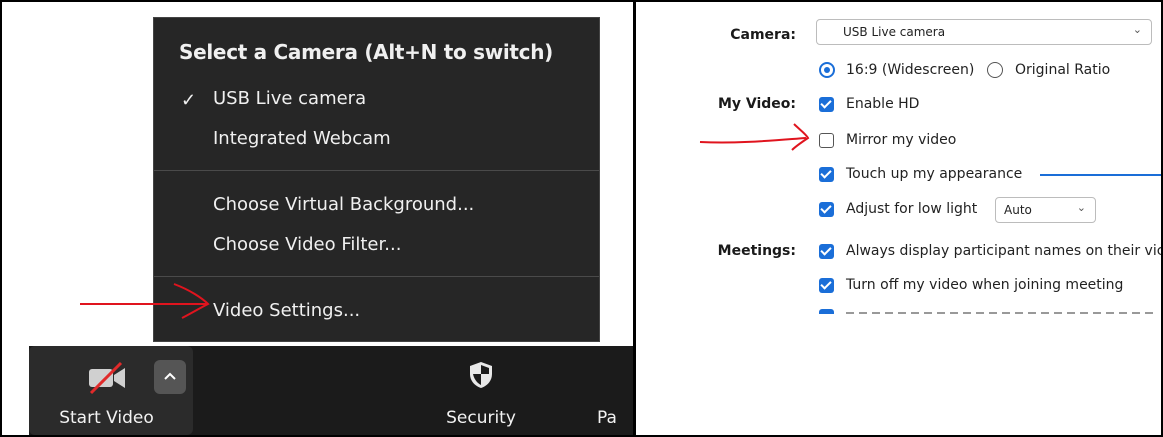 This screenshot has height=437, width=1163. Describe the element at coordinates (331, 390) in the screenshot. I see `meeting-toolbar: Start Video Security Pa` at that location.